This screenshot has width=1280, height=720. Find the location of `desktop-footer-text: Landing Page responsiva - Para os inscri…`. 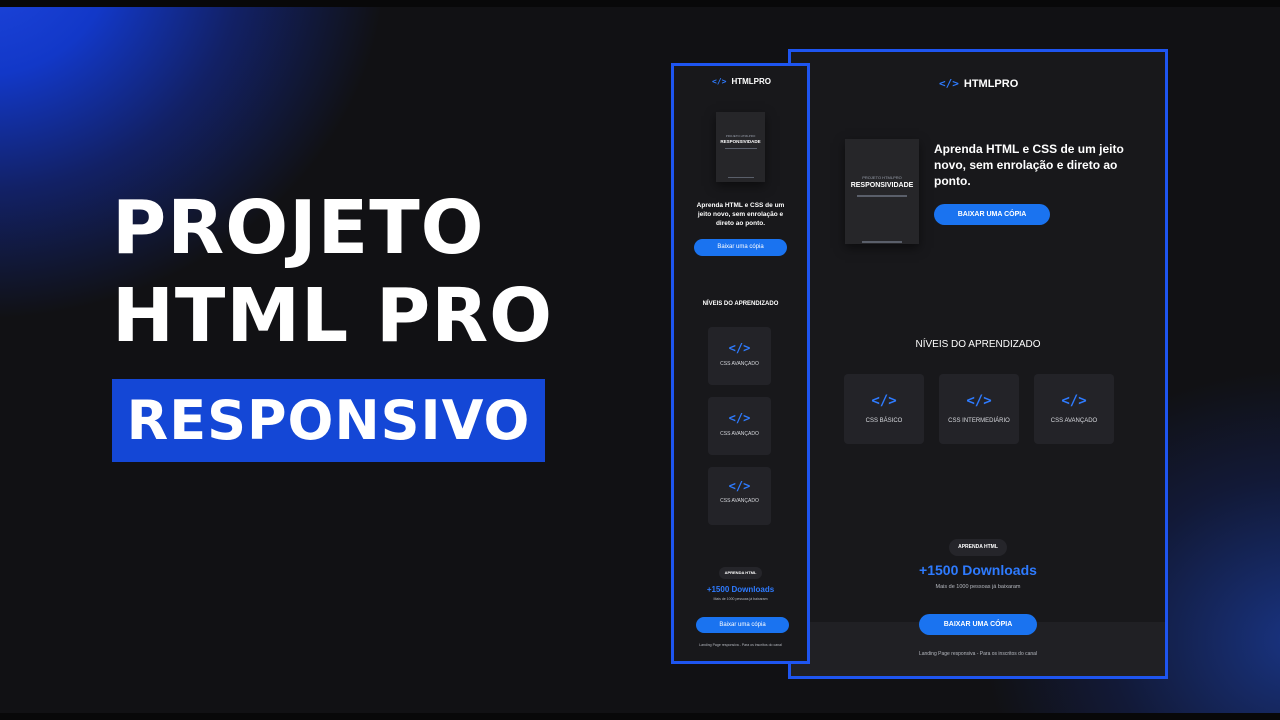

desktop-footer-text: Landing Page responsiva - Para os inscri… is located at coordinates (978, 654).